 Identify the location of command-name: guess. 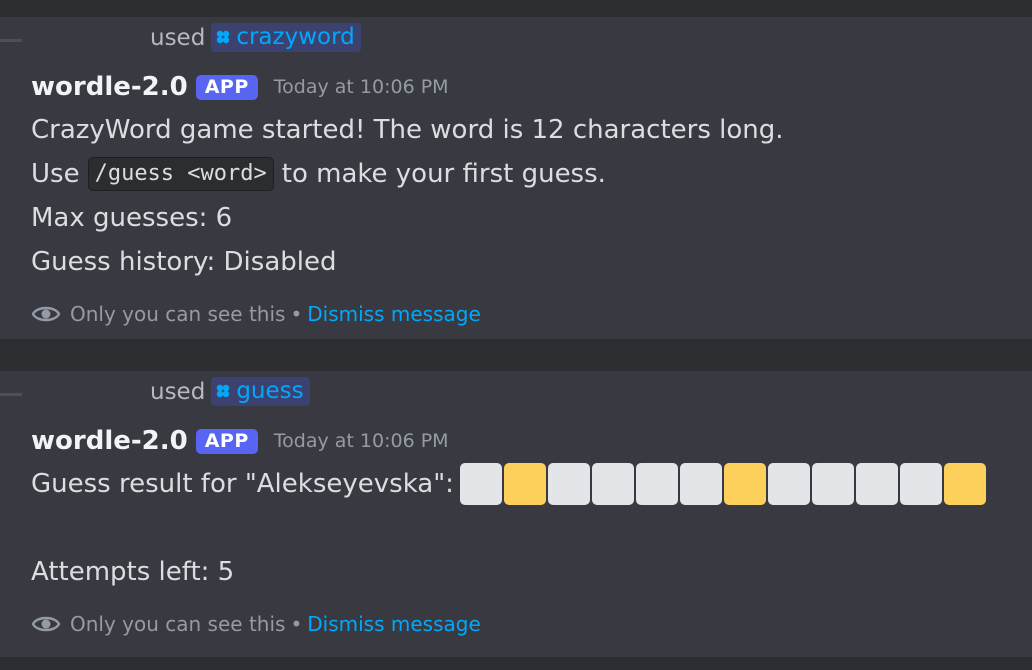
(270, 391).